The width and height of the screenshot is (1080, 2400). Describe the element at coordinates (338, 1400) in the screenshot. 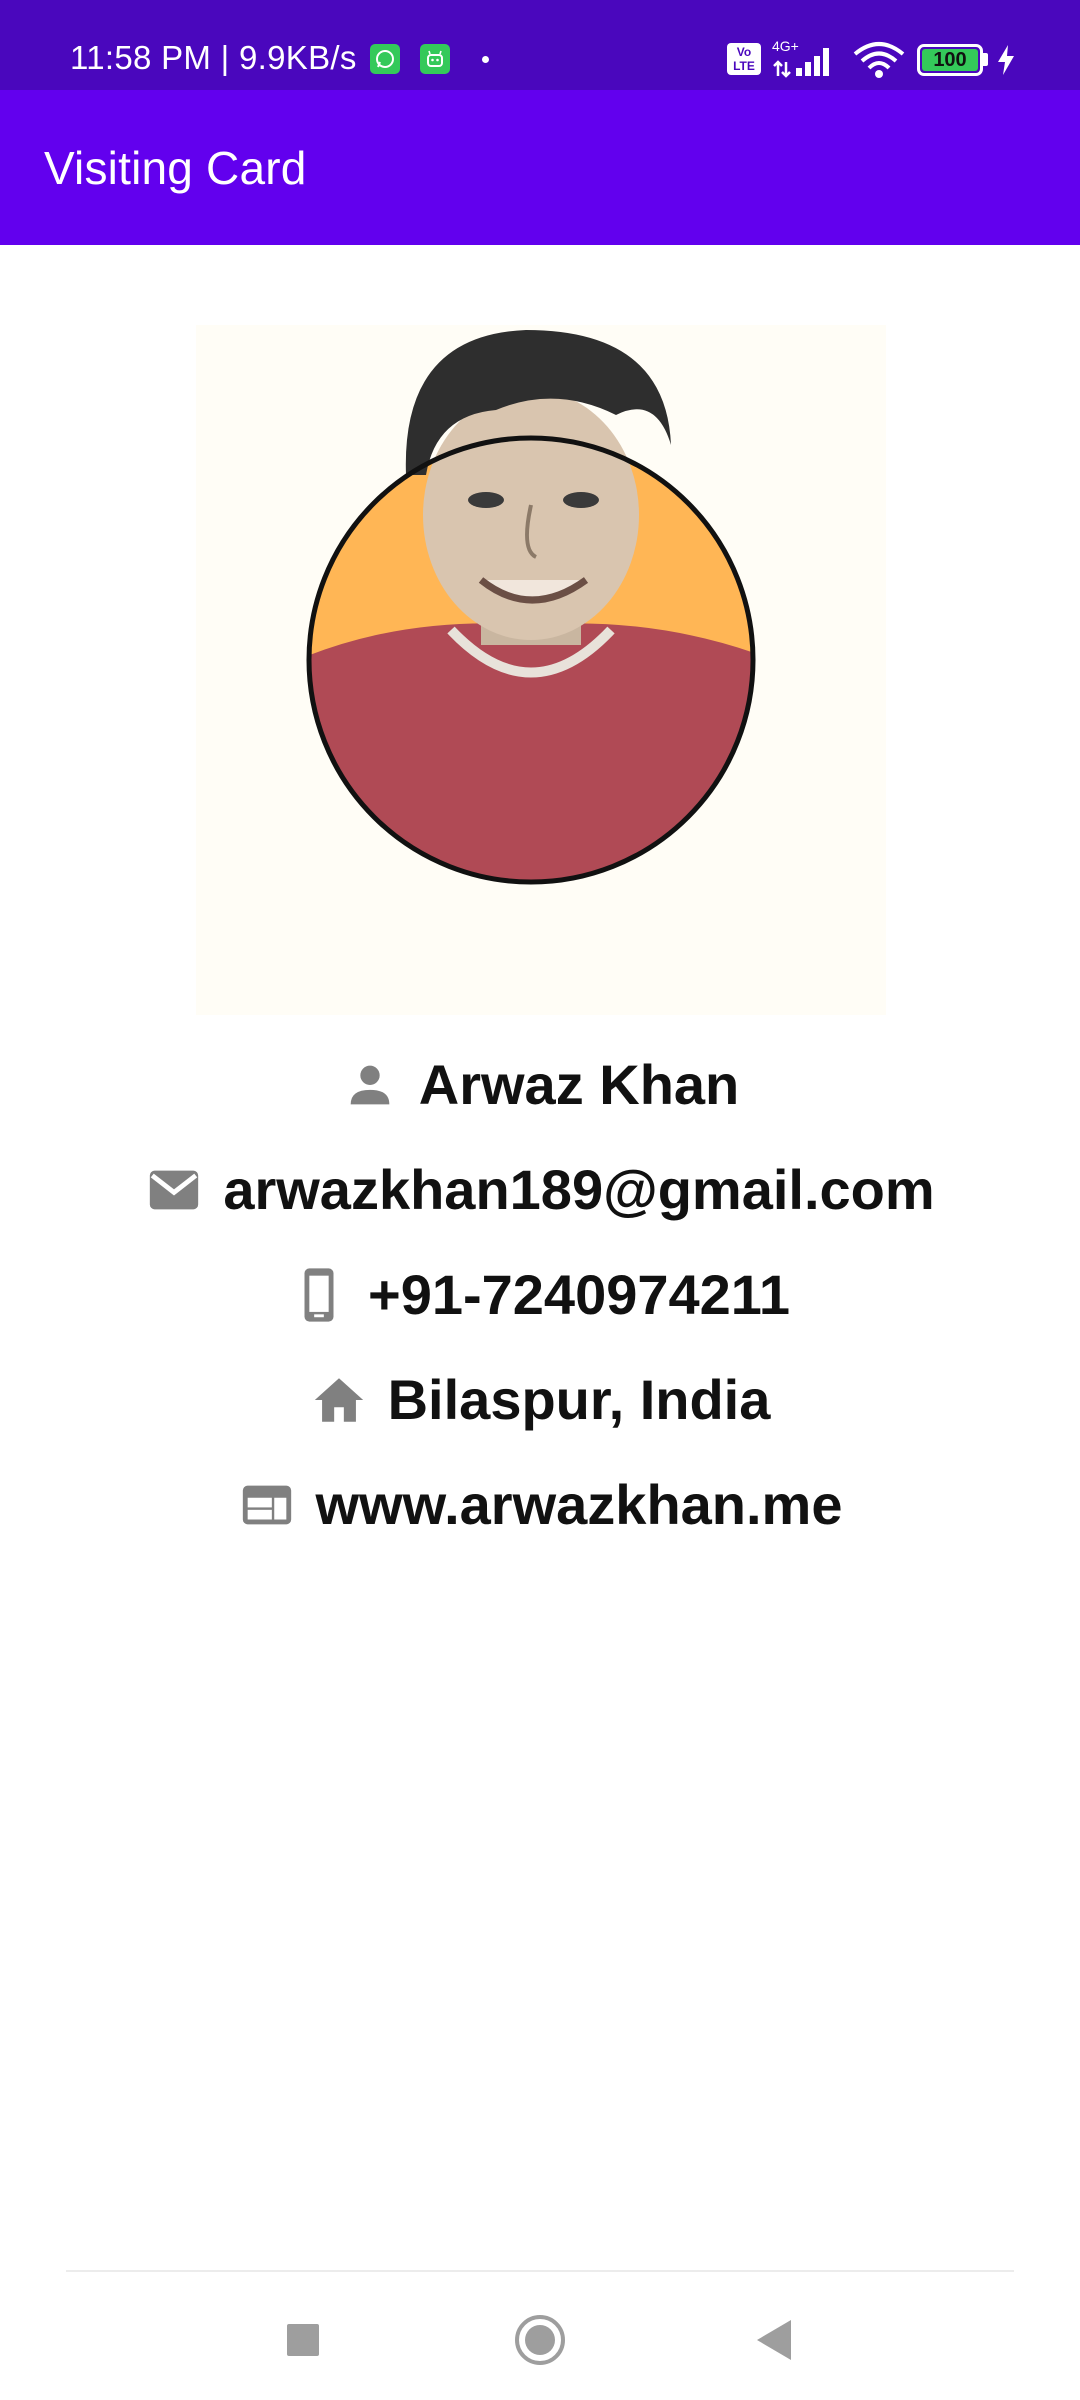

I see `home-icon` at that location.